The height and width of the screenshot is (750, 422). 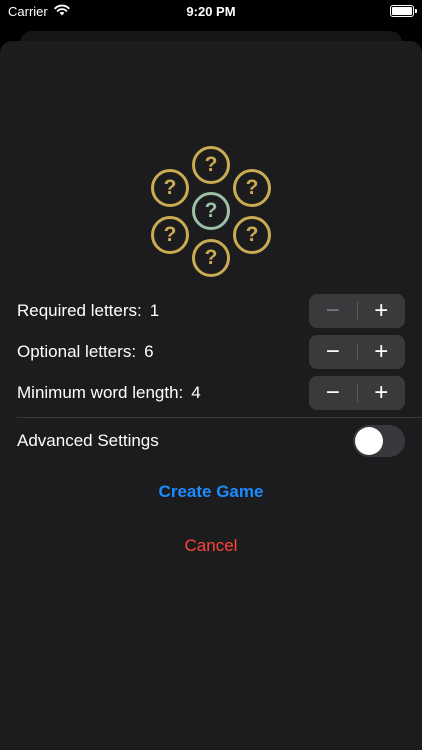 I want to click on optional-letters-row: Optional letters: 6 − +, so click(x=211, y=352).